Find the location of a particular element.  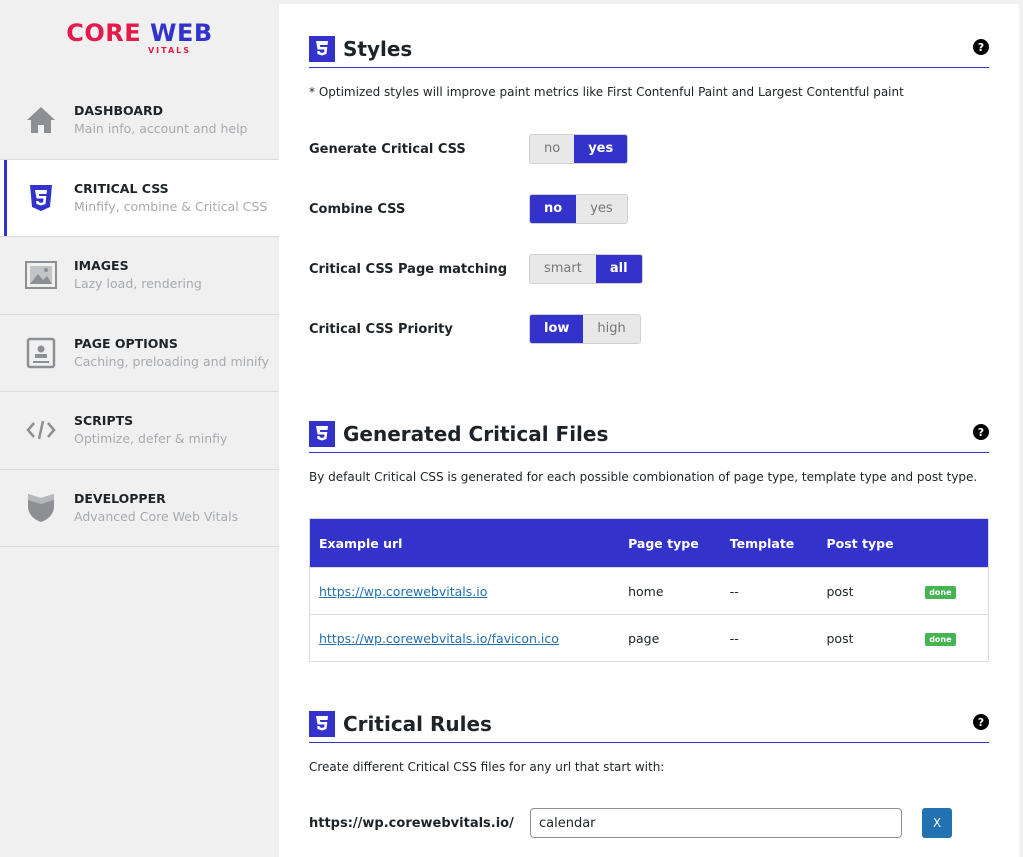

section-header: Generated Critical Files ? is located at coordinates (649, 434).